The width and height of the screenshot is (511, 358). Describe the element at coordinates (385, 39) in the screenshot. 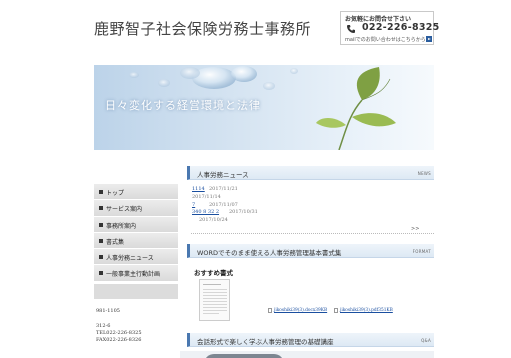

I see `mail-inquiry-link: mailでのお問い合わせはこちらから` at that location.